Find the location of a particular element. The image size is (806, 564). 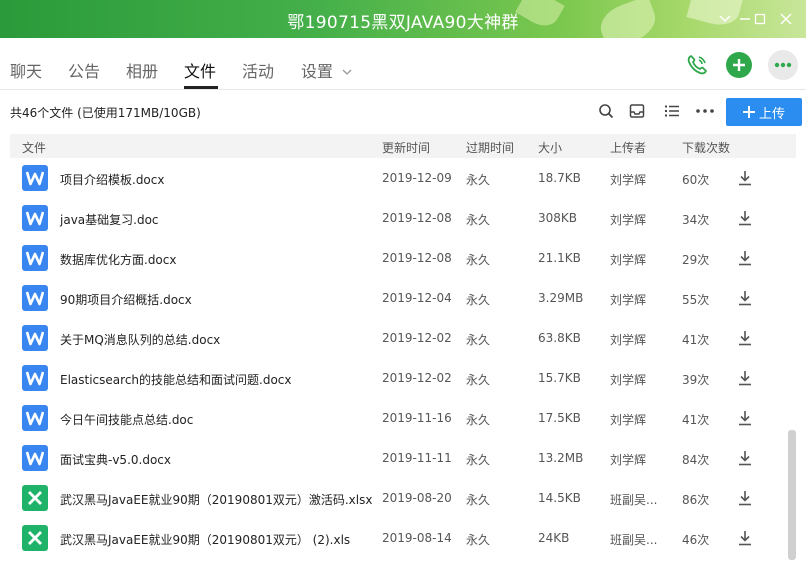

tab-chat: 聊天 is located at coordinates (26, 70).